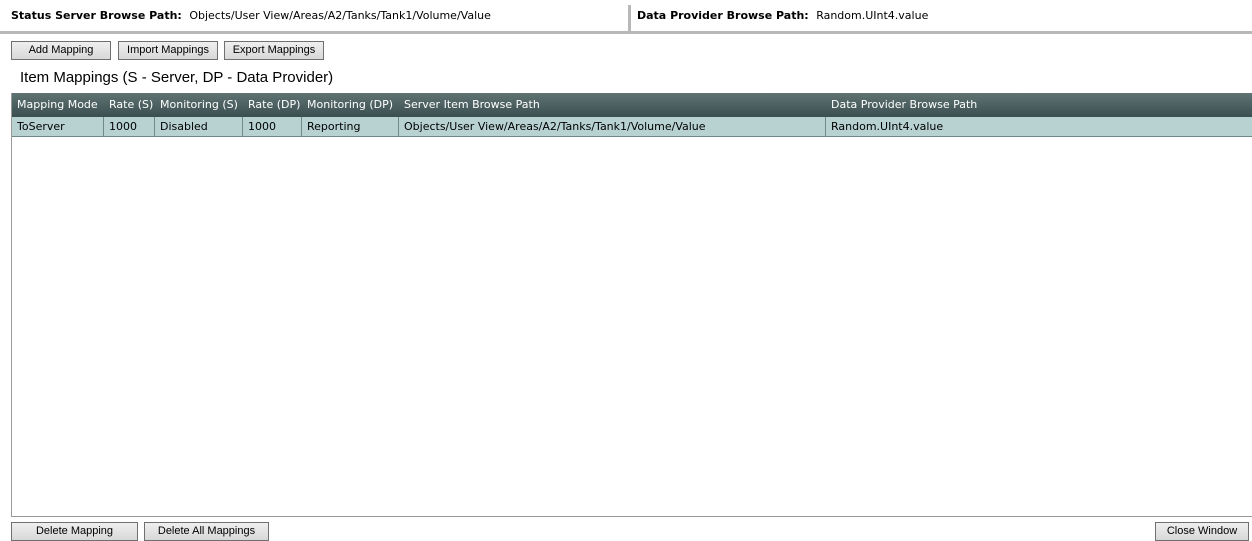 The image size is (1252, 541). What do you see at coordinates (723, 15) in the screenshot?
I see `data-provider-path-label: Data Provider Browse Path:` at bounding box center [723, 15].